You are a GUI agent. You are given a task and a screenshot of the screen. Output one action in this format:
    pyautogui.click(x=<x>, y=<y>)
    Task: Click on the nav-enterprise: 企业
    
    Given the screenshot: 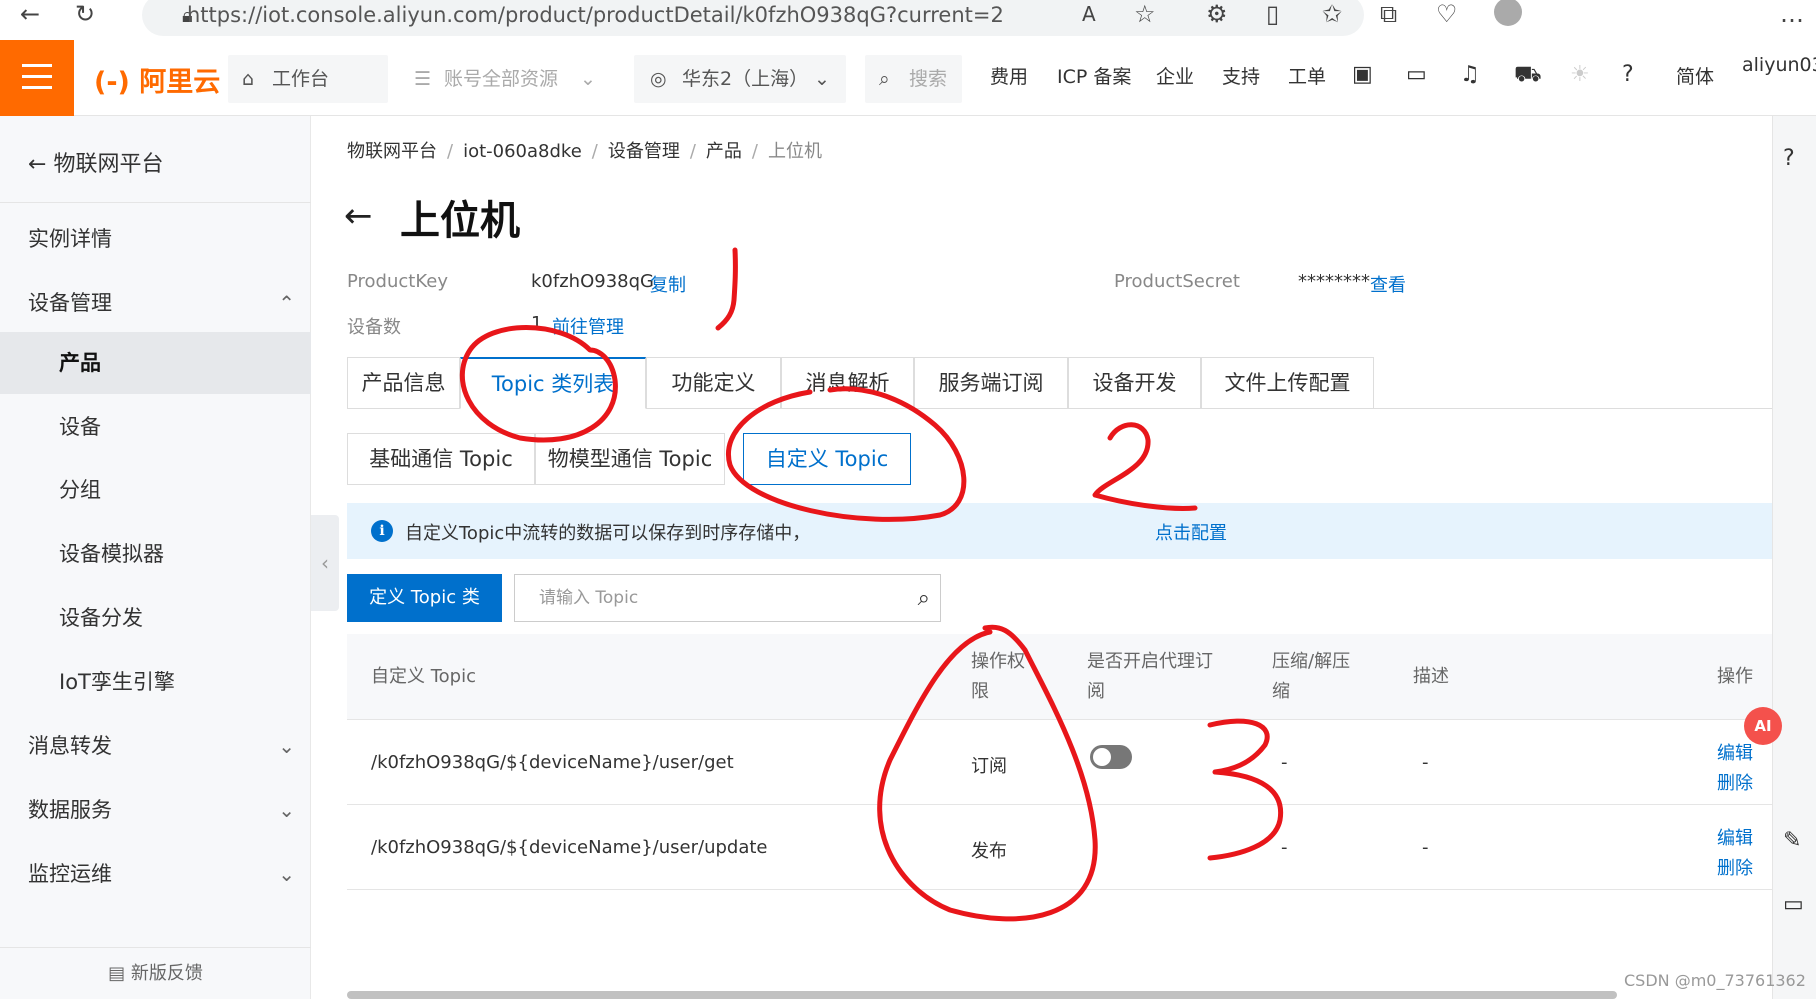 What is the action you would take?
    pyautogui.click(x=1175, y=75)
    